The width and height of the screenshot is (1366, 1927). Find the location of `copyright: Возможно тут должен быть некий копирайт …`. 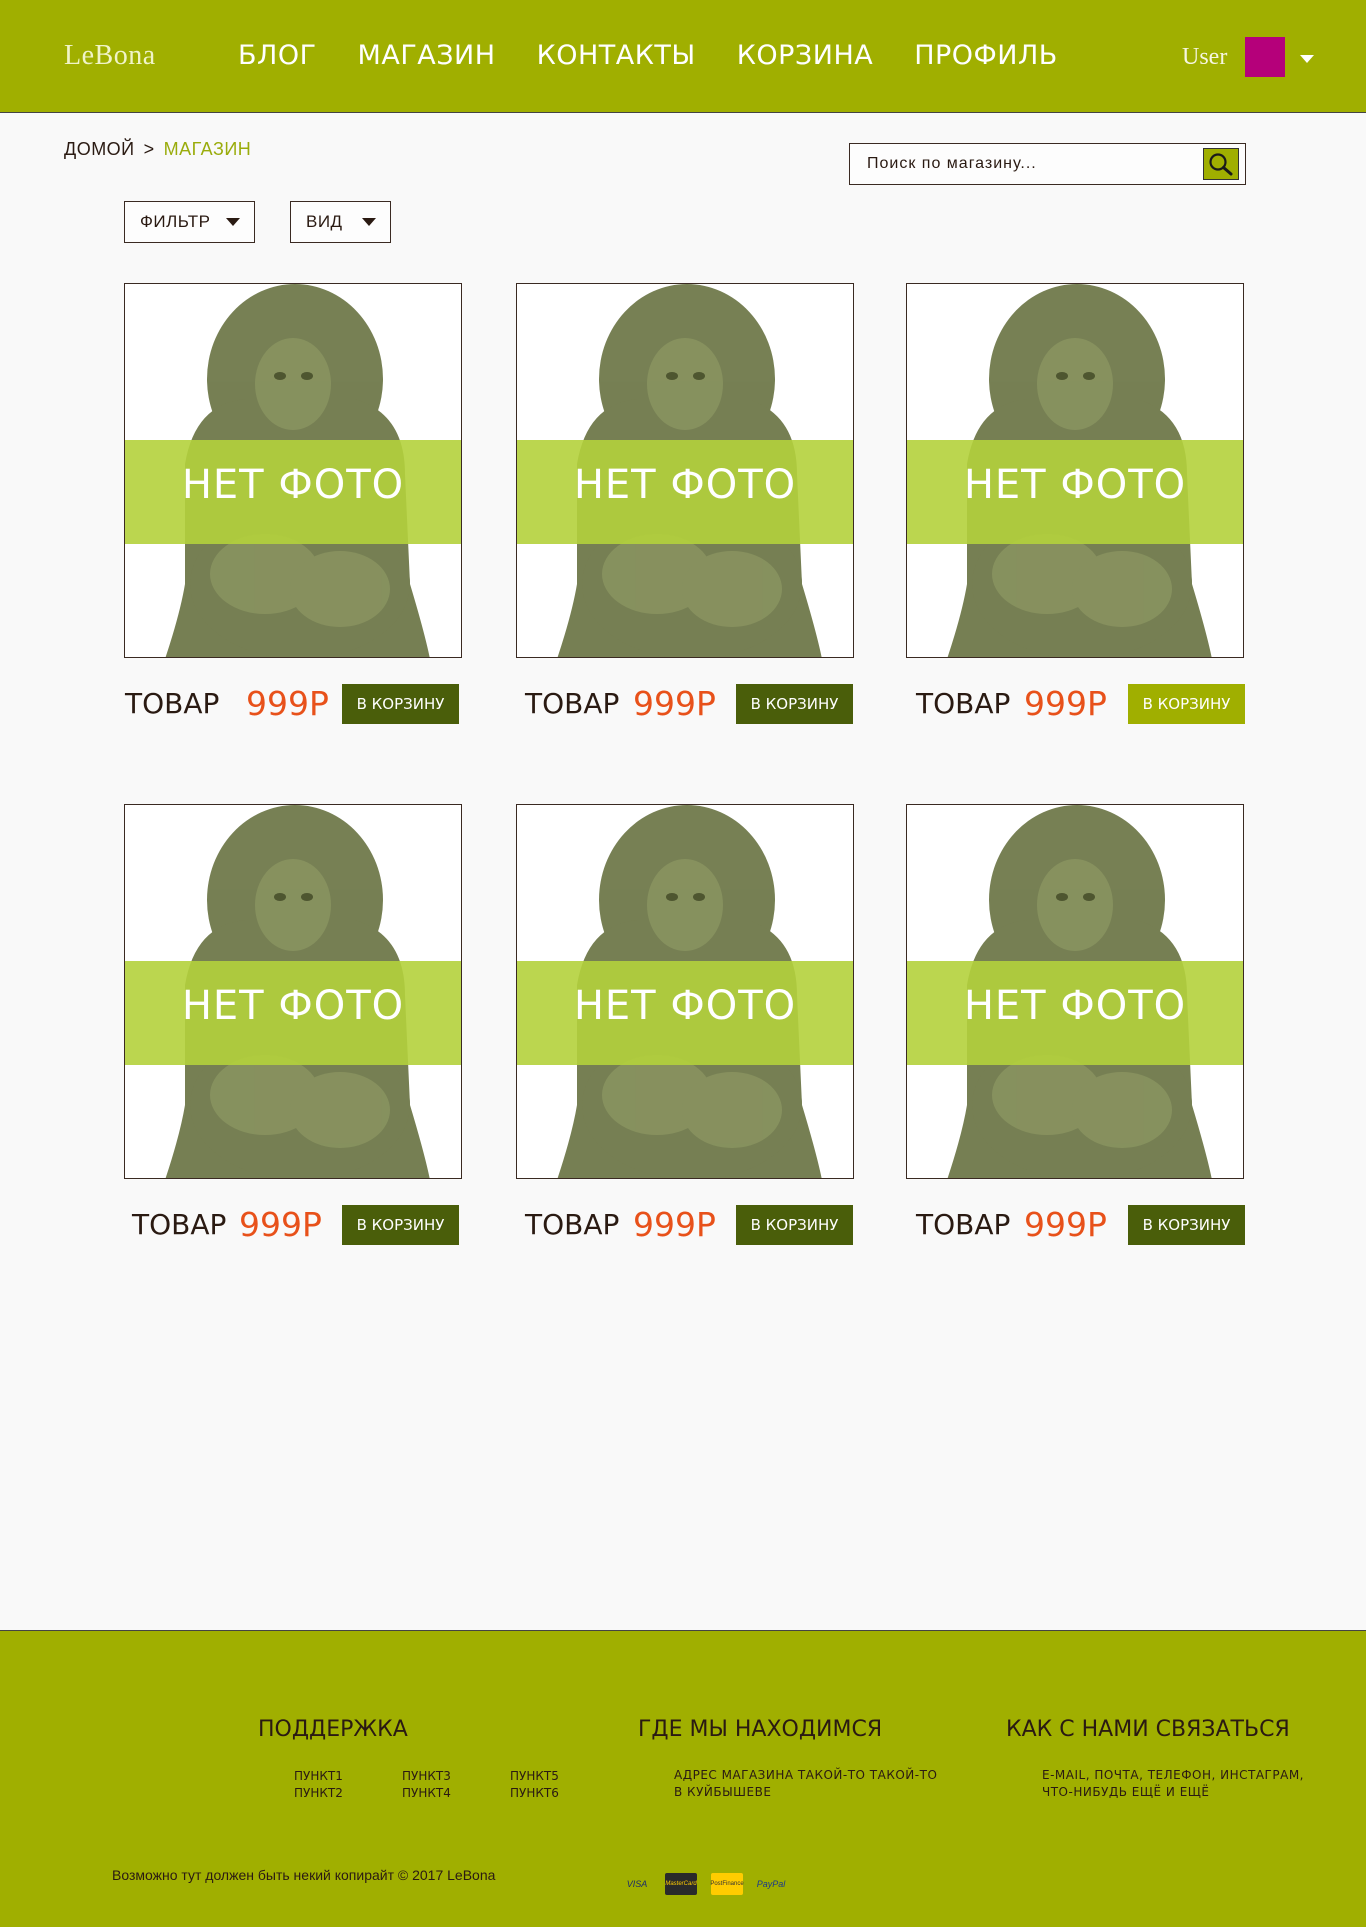

copyright: Возможно тут должен быть некий копирайт … is located at coordinates (304, 1875).